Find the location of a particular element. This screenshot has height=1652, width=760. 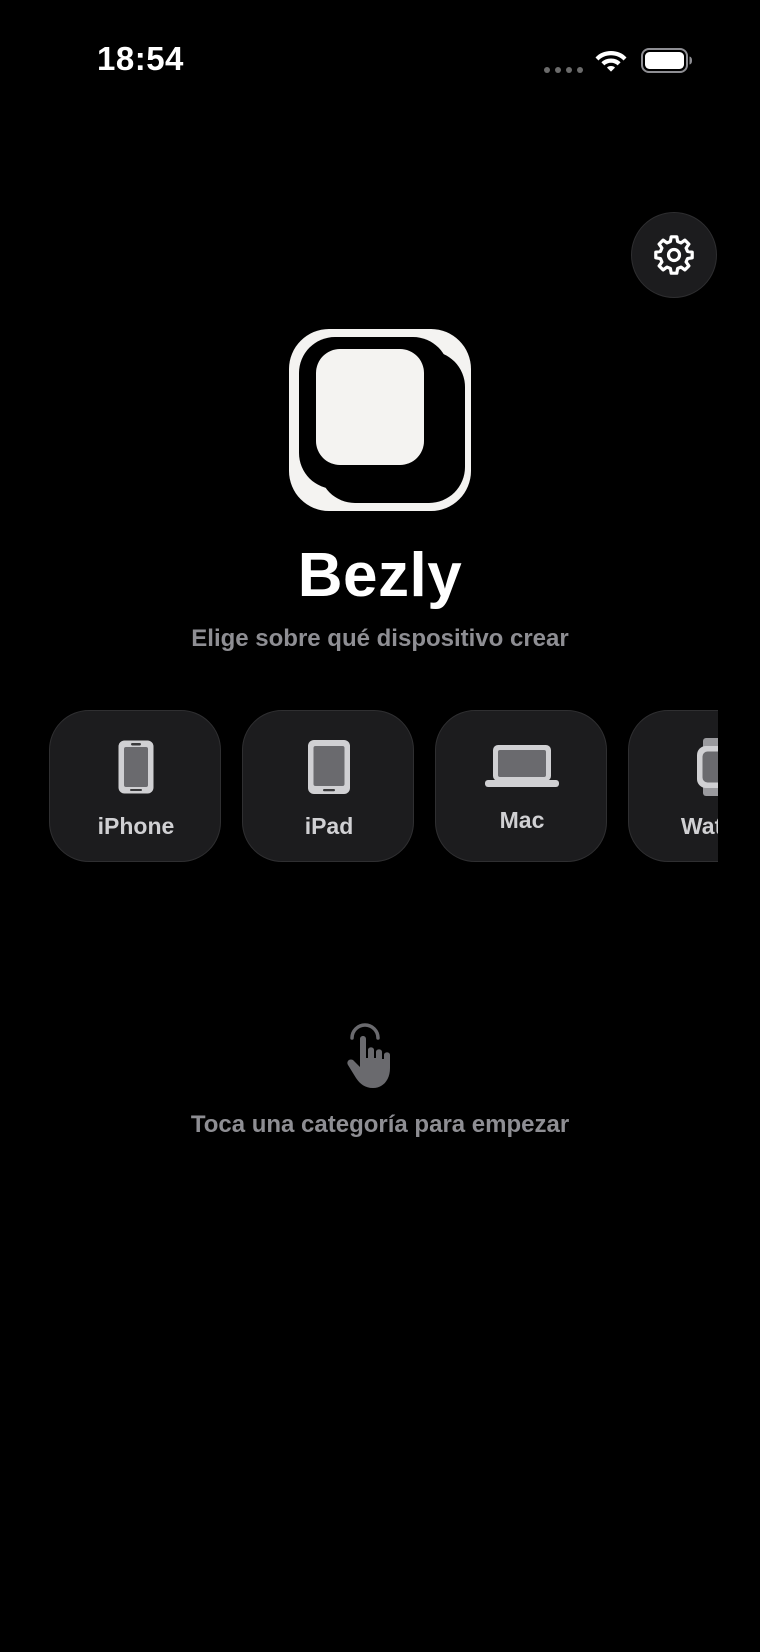

category-label: Watch is located at coordinates (699, 826).